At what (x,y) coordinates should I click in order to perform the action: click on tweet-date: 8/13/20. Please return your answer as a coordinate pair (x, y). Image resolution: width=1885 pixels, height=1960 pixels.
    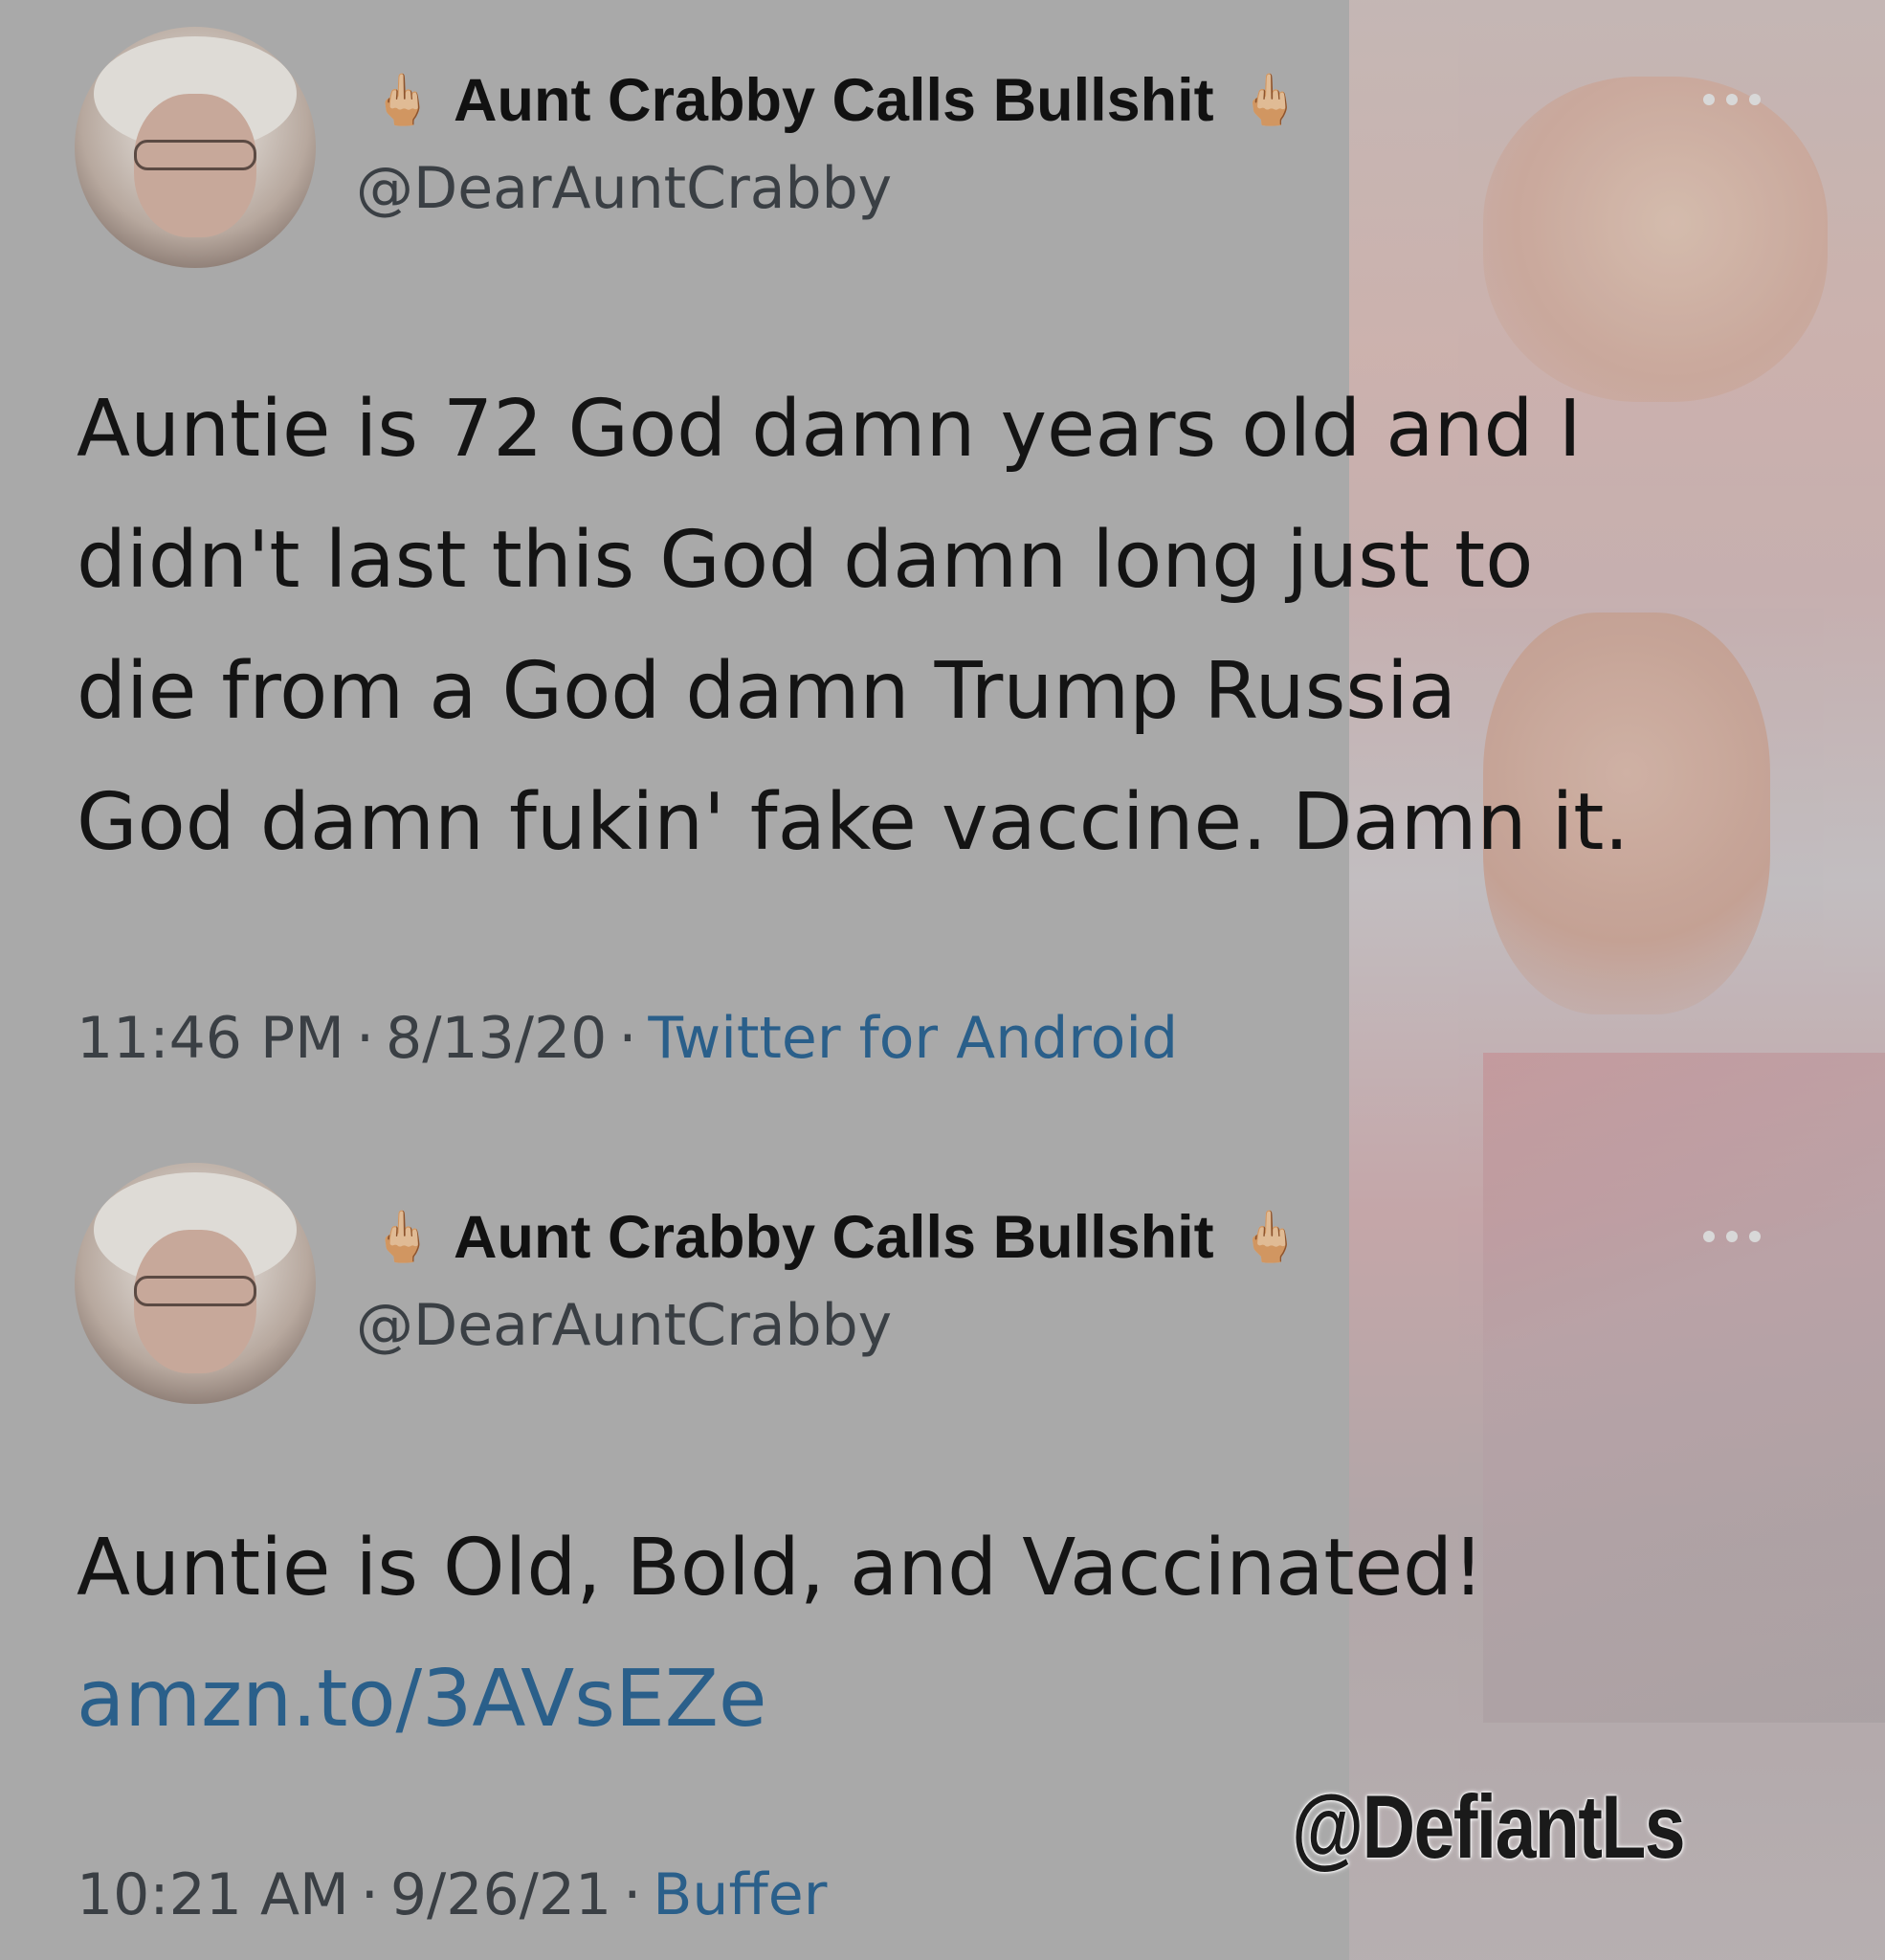
    Looking at the image, I should click on (496, 1038).